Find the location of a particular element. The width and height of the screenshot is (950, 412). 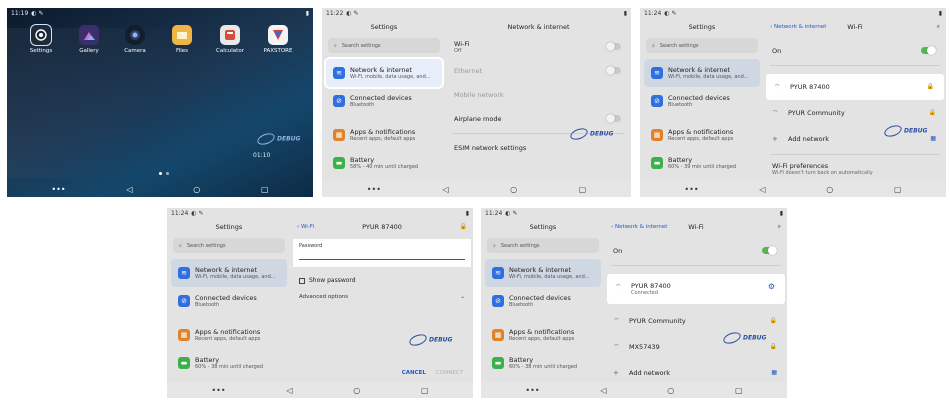

clock-text: 01:10 is located at coordinates (262, 155).